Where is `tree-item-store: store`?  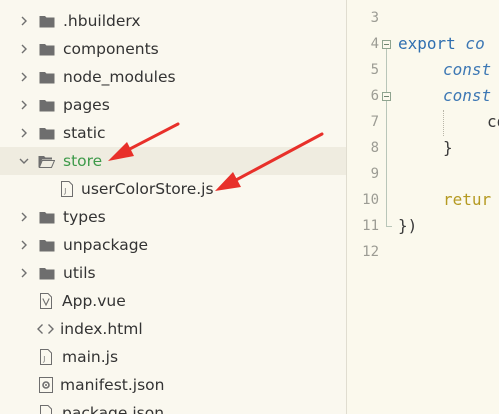 tree-item-store: store is located at coordinates (173, 161).